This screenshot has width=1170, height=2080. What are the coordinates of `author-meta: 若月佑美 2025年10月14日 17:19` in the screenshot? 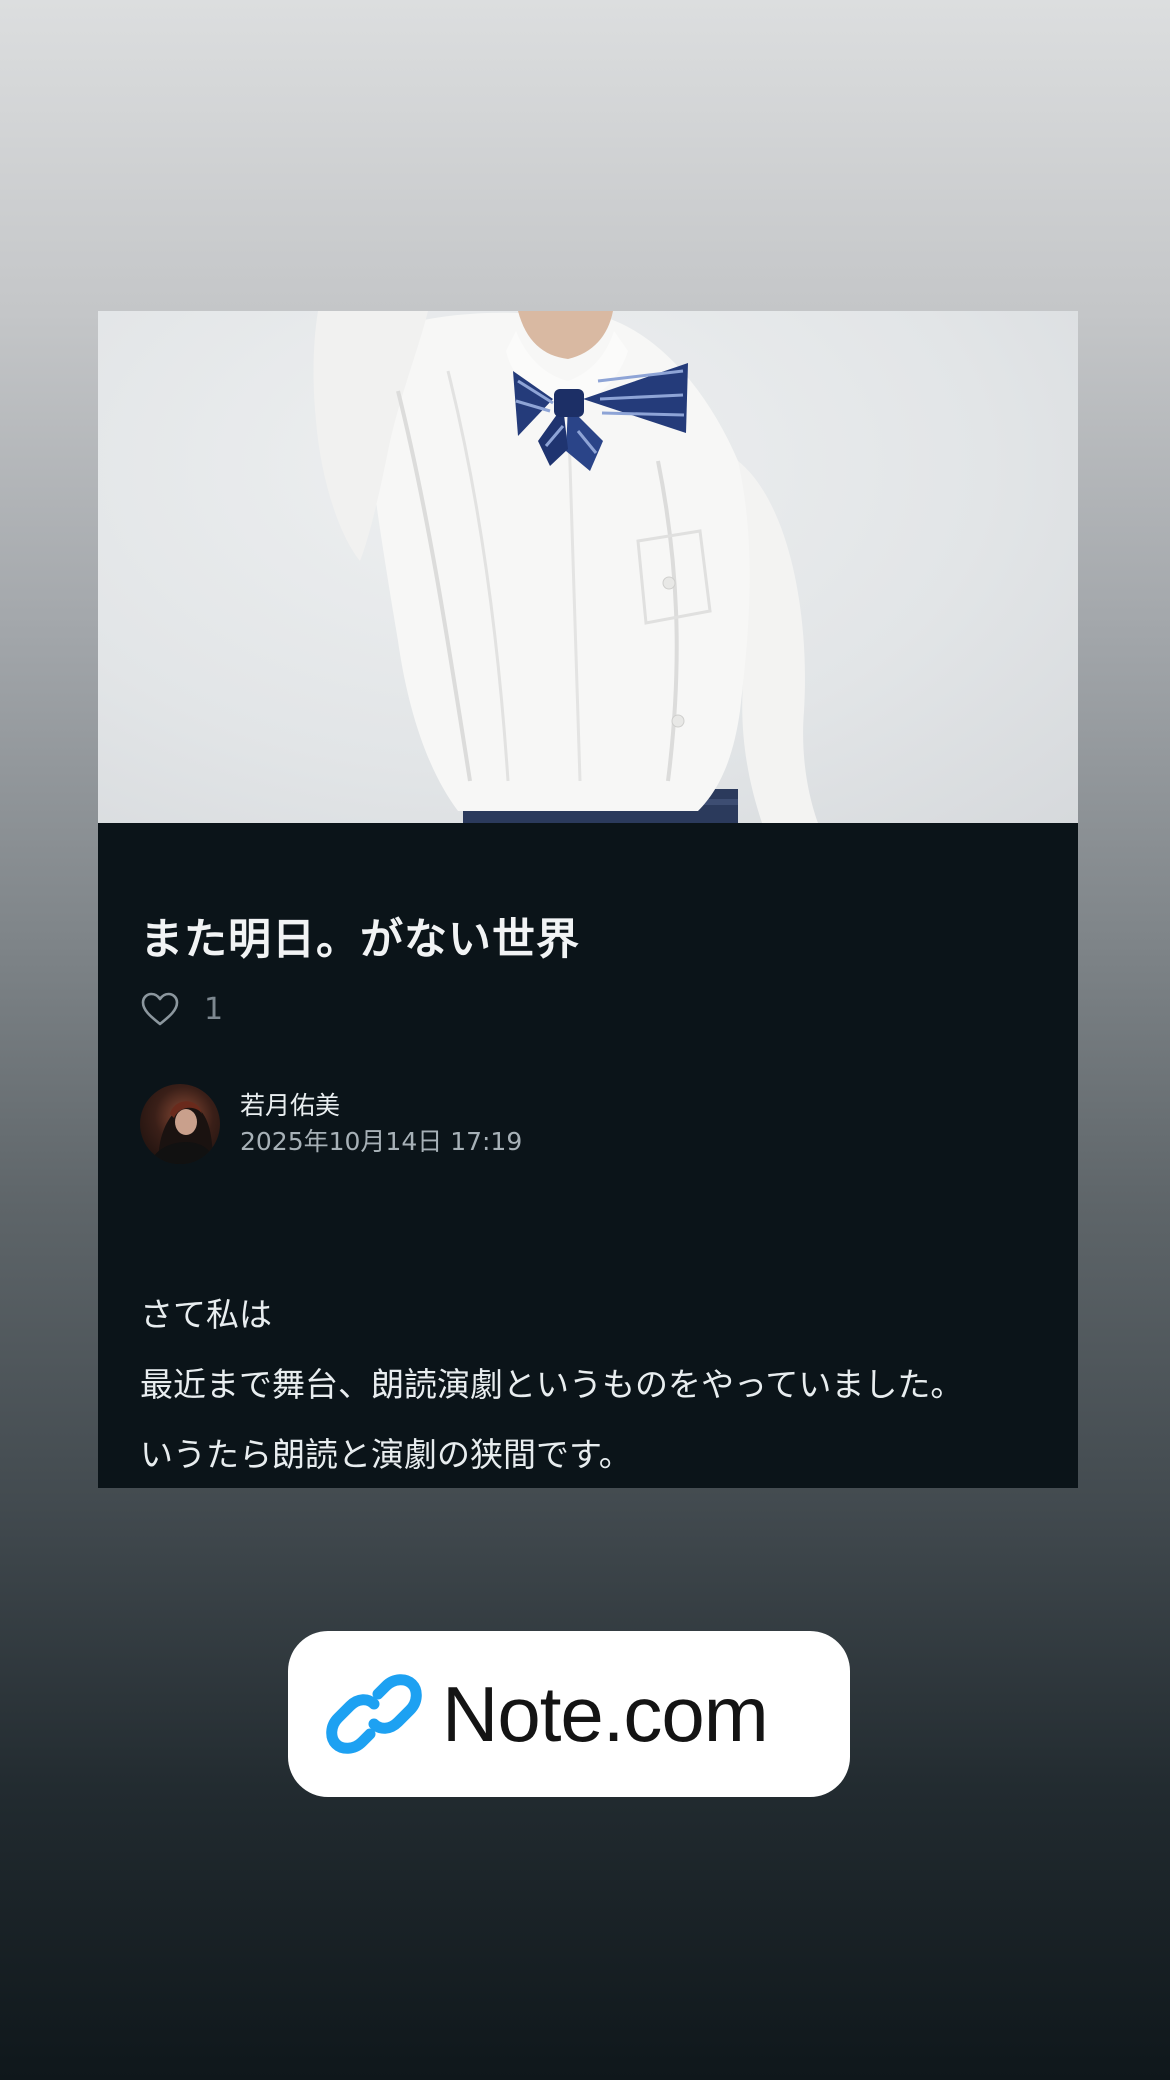 It's located at (381, 1124).